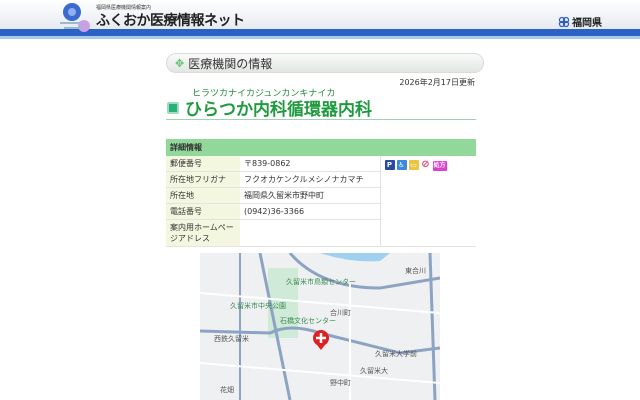 The height and width of the screenshot is (400, 640). Describe the element at coordinates (310, 164) in the screenshot. I see `row-value: 〒839-0862` at that location.